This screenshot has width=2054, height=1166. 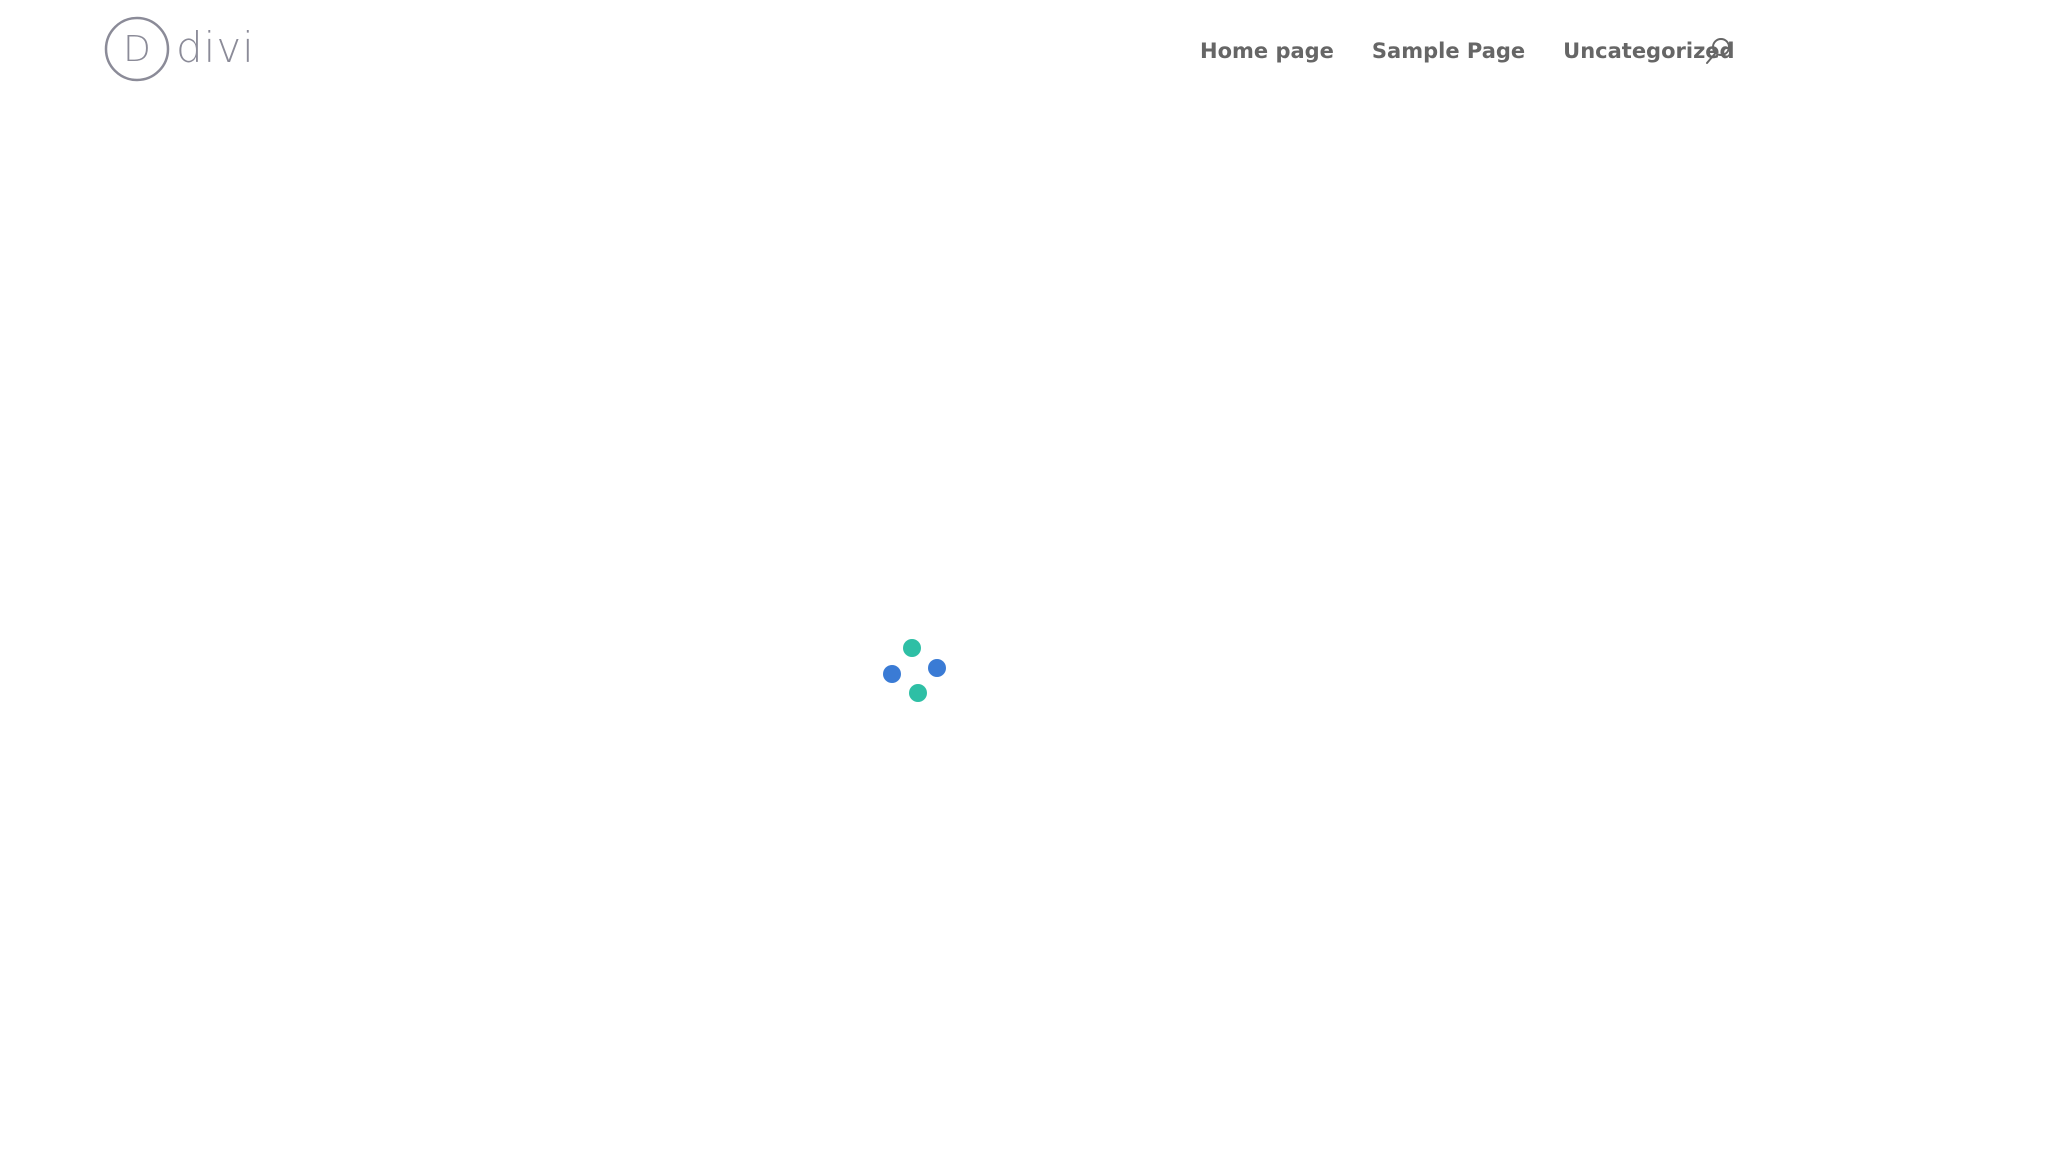 What do you see at coordinates (914, 670) in the screenshot?
I see `loading-spinner-icon` at bounding box center [914, 670].